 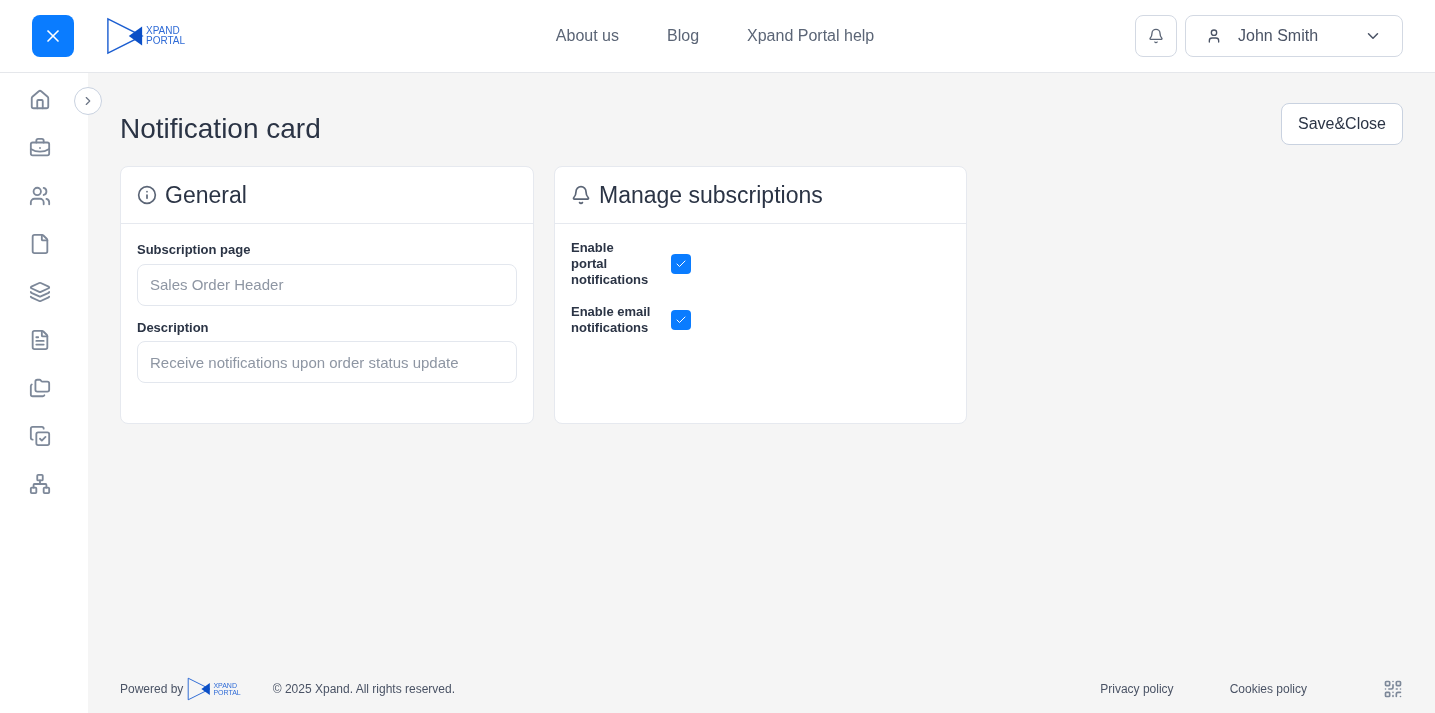 I want to click on notifications-button, so click(x=1156, y=36).